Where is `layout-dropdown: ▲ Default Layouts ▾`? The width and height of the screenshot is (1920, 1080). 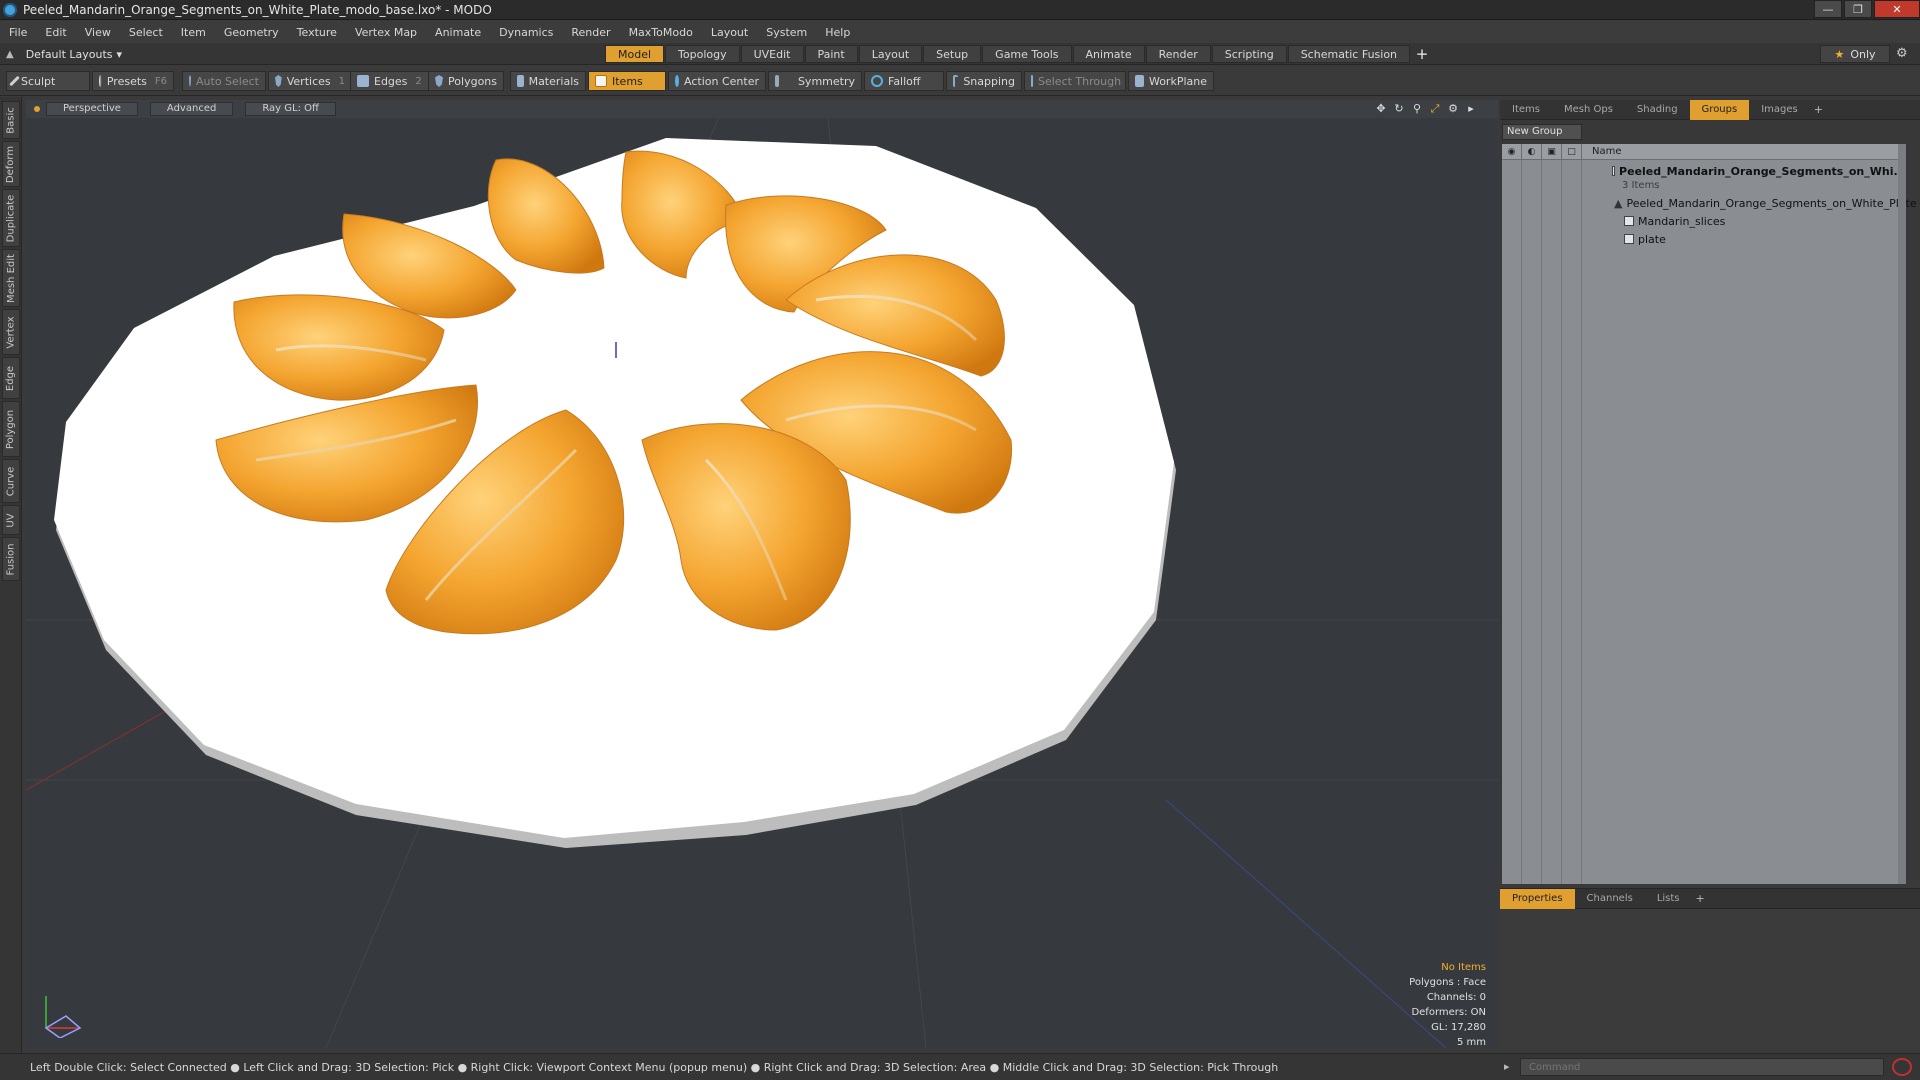
layout-dropdown: ▲ Default Layouts ▾ is located at coordinates (64, 54).